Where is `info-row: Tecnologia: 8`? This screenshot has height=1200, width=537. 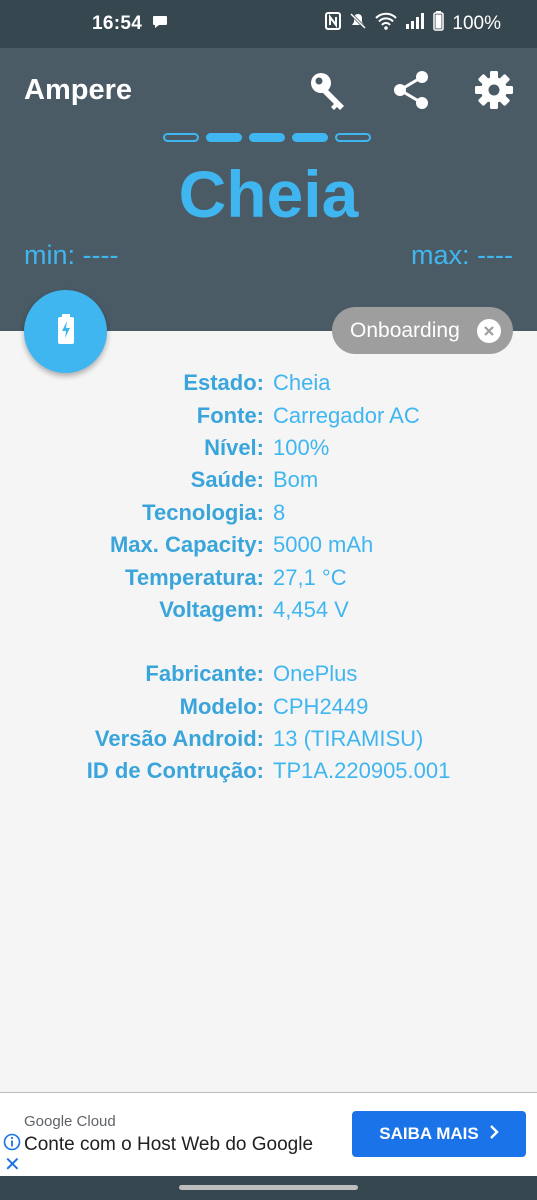
info-row: Tecnologia: 8 is located at coordinates (268, 513).